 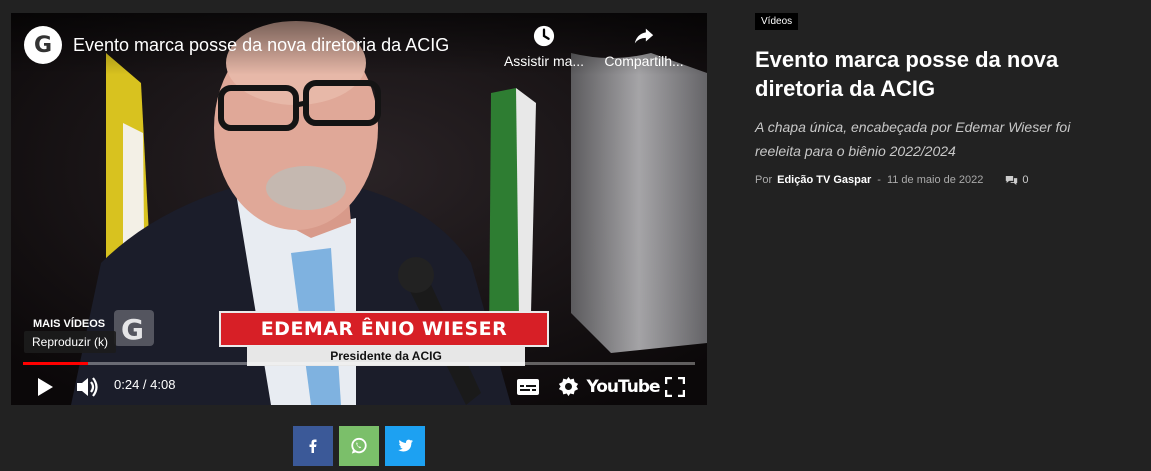 I want to click on subtitles-icon, so click(x=528, y=386).